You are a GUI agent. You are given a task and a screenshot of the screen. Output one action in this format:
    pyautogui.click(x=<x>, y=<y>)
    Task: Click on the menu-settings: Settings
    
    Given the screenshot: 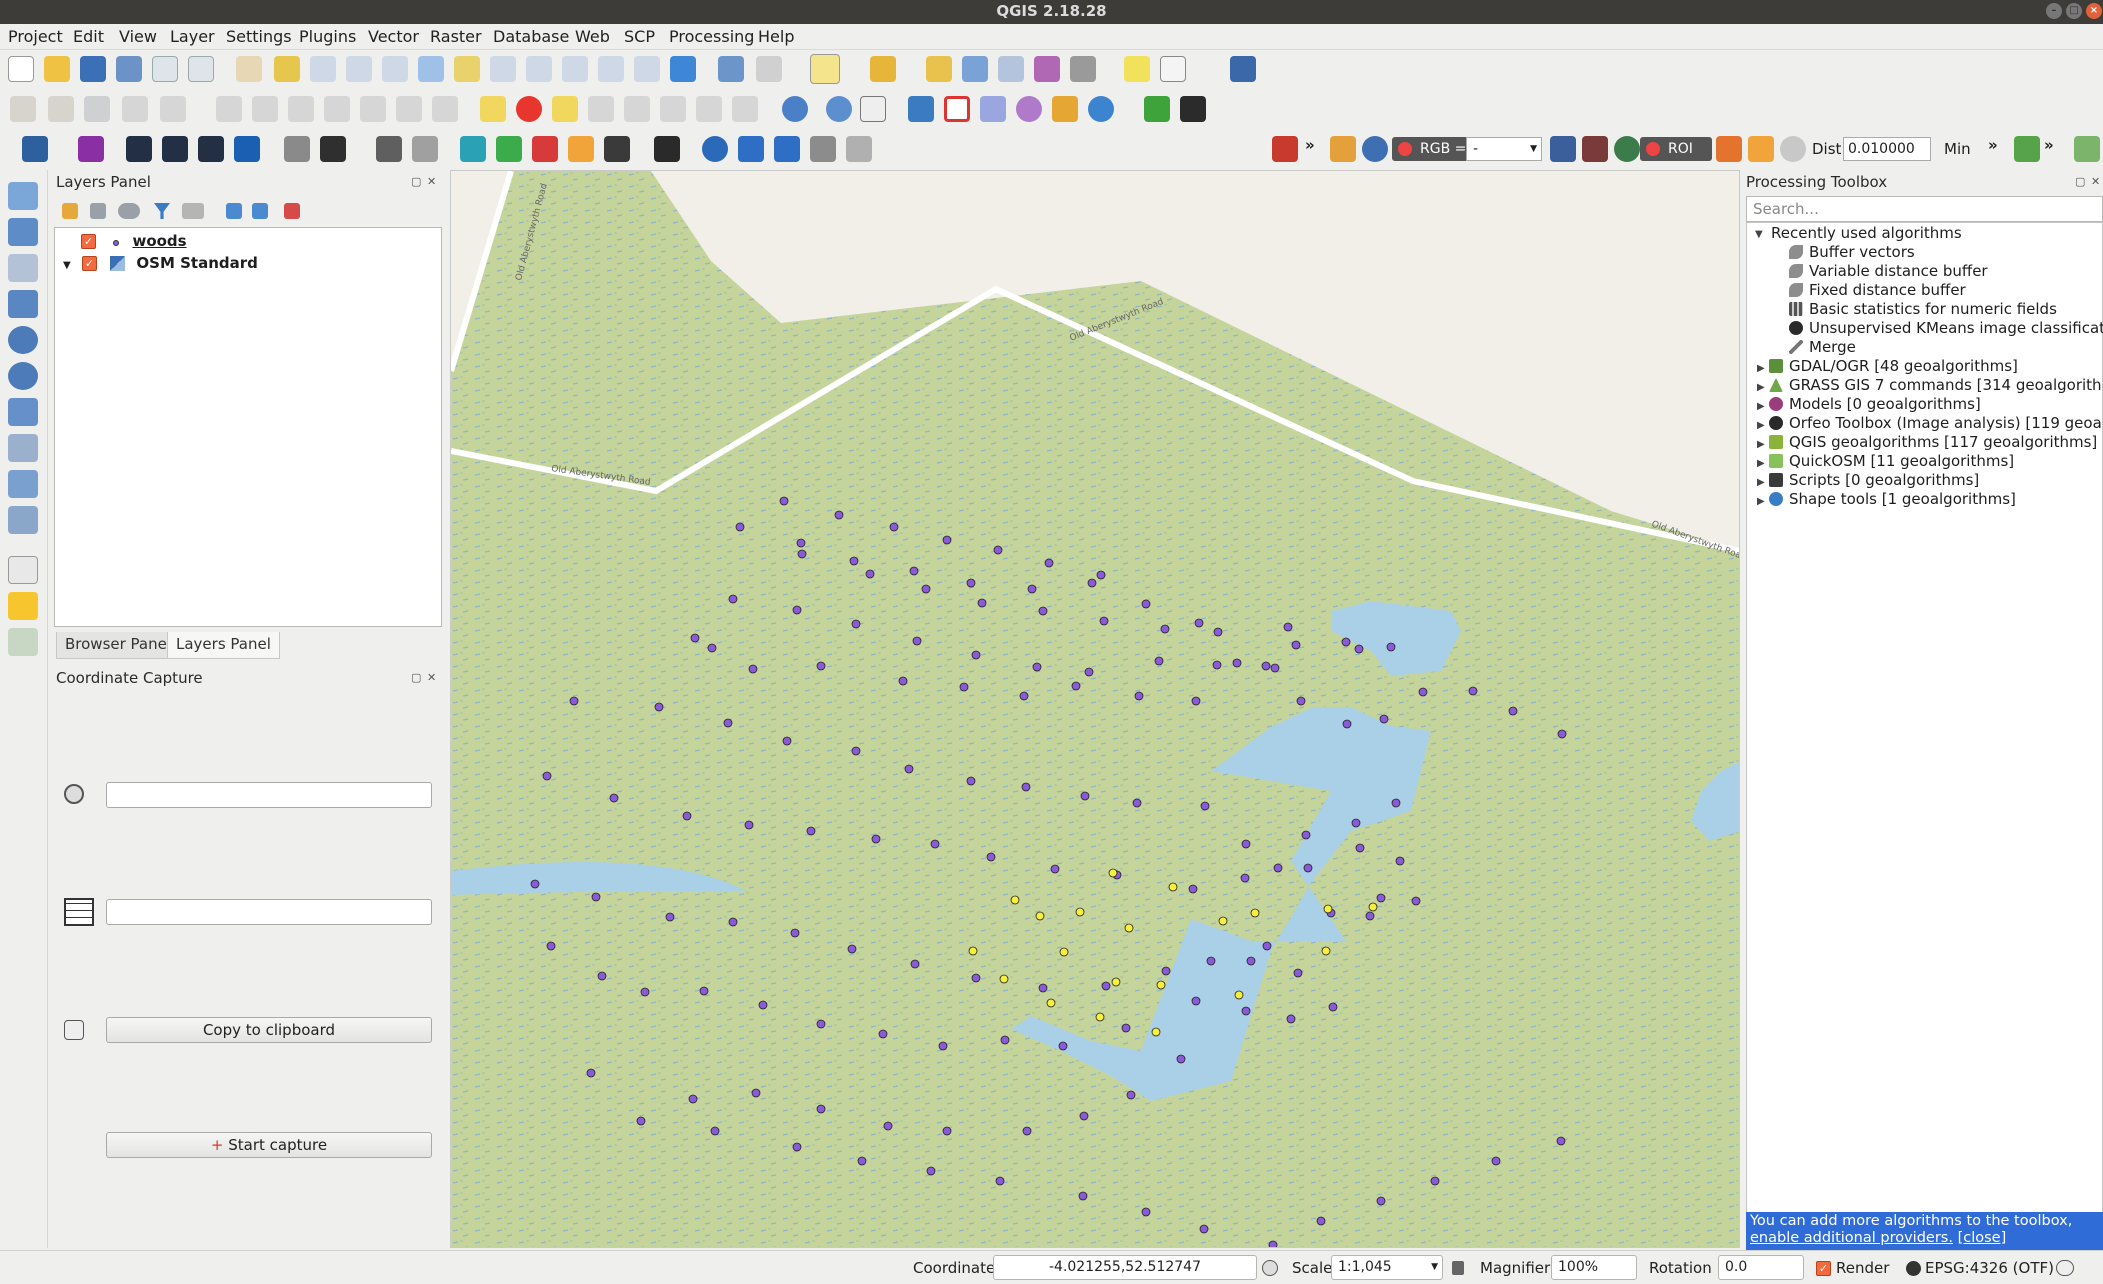 What is the action you would take?
    pyautogui.click(x=259, y=36)
    